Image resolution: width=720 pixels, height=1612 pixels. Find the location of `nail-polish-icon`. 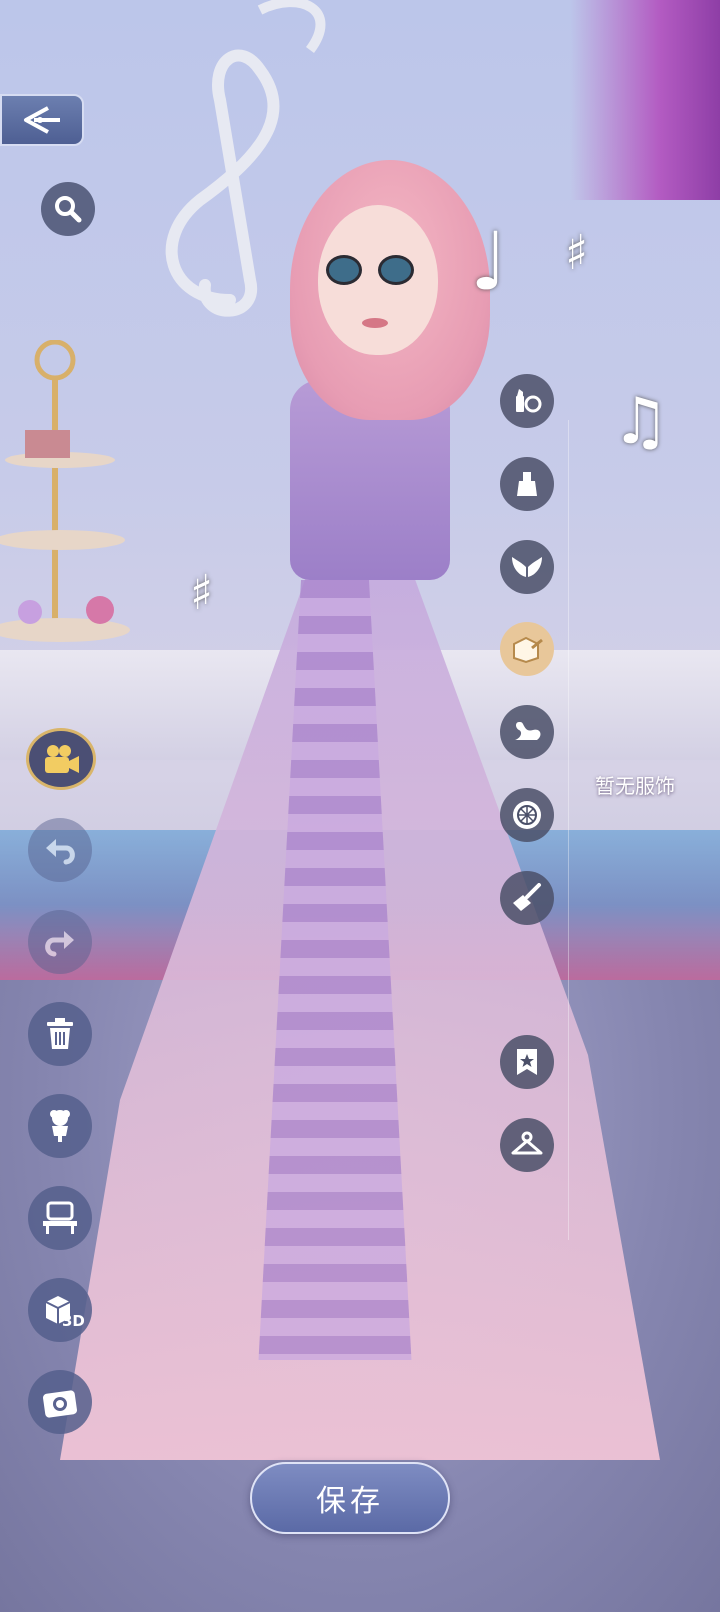

nail-polish-icon is located at coordinates (527, 484).